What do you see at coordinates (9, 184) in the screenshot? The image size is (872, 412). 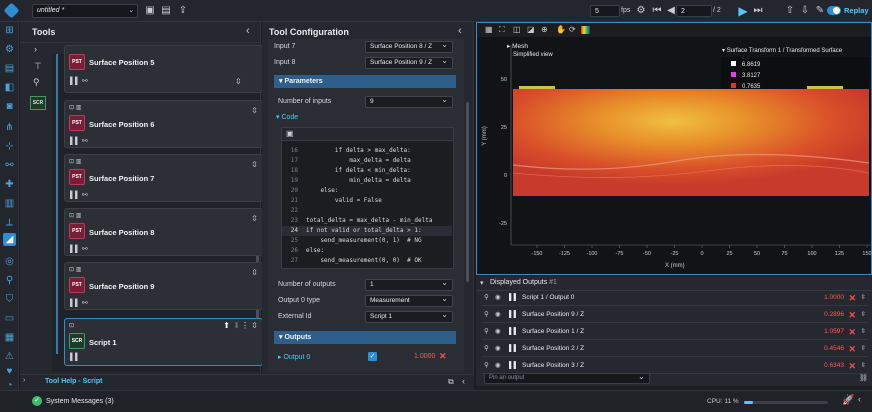 I see `crosshair-icon: ✚` at bounding box center [9, 184].